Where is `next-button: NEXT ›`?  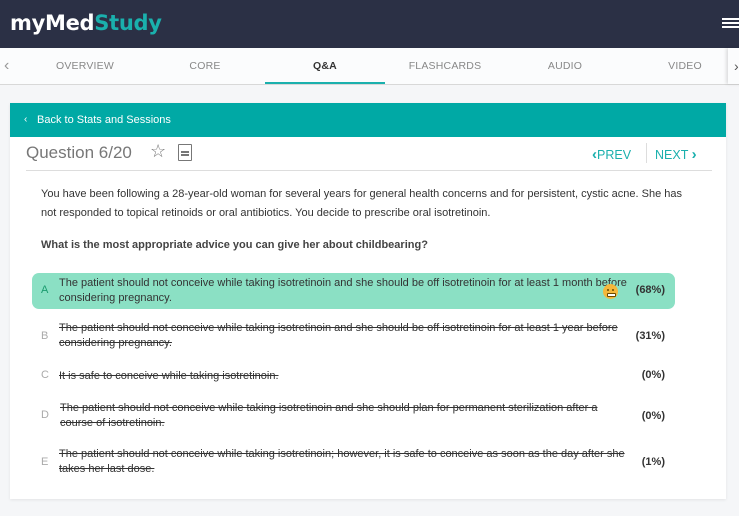
next-button: NEXT › is located at coordinates (676, 154).